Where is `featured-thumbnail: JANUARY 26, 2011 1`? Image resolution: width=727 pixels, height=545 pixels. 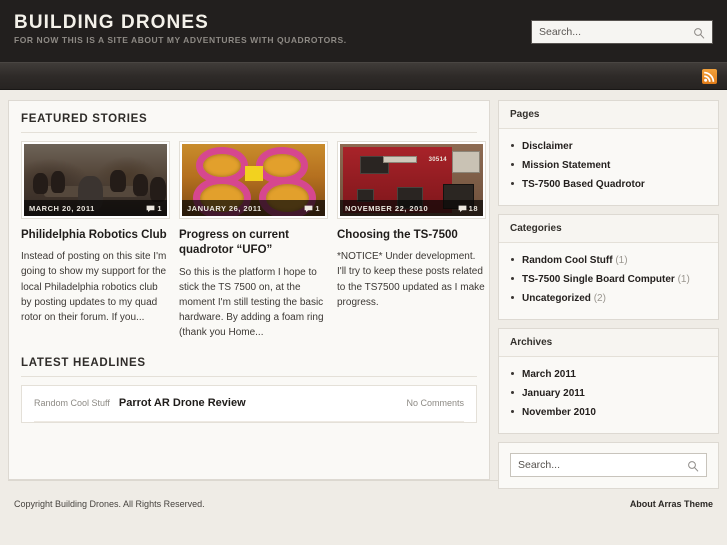 featured-thumbnail: JANUARY 26, 2011 1 is located at coordinates (253, 180).